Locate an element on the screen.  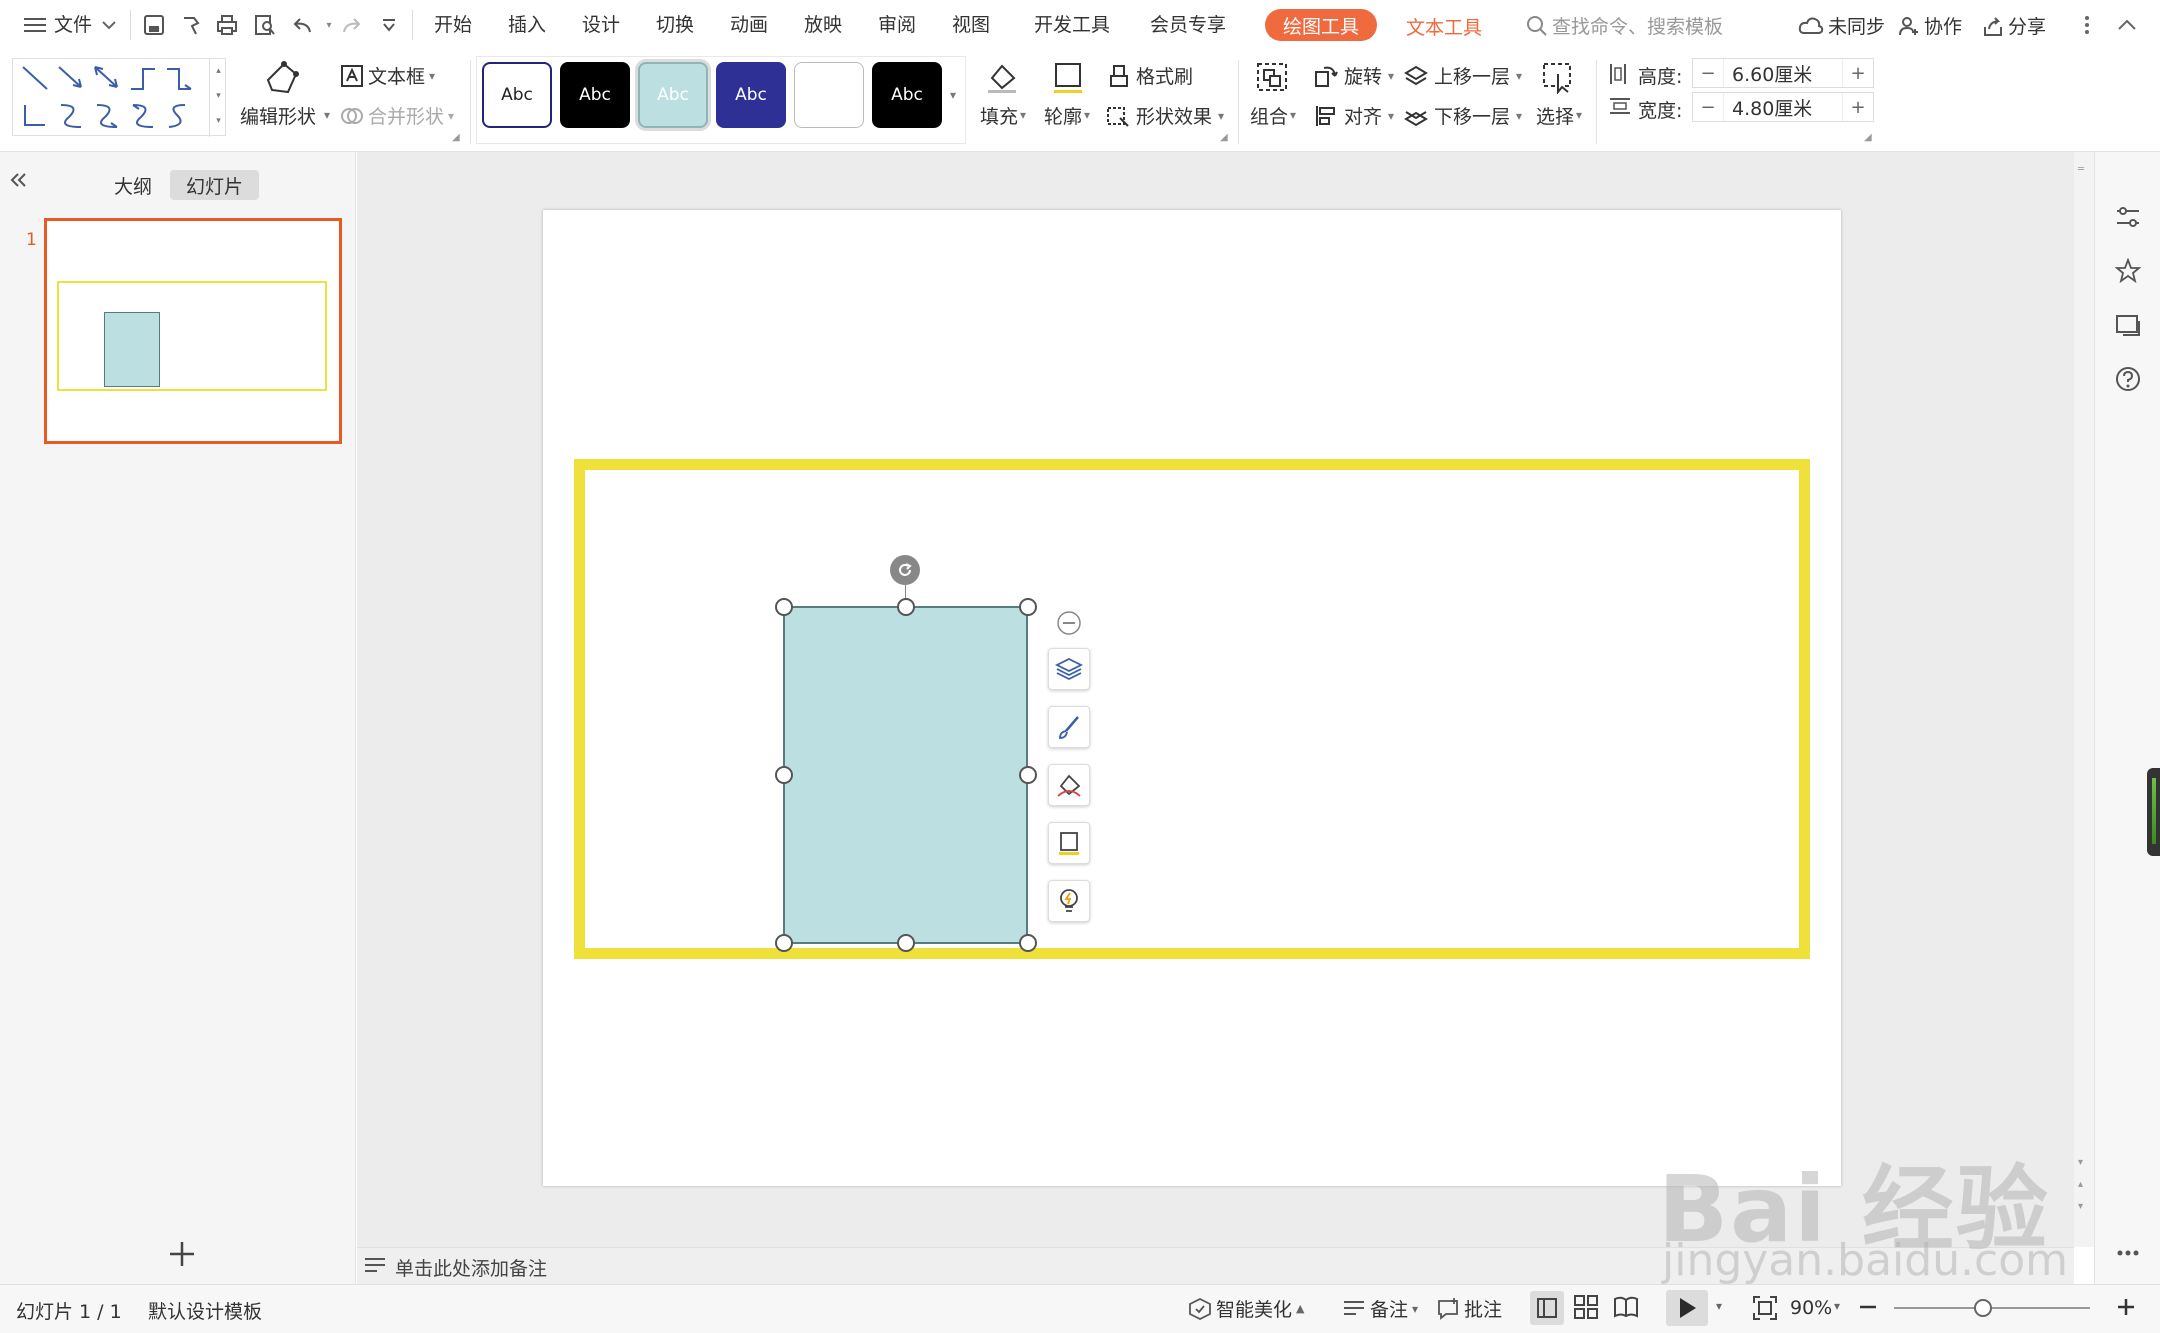
send-backward-button: 下移一层 ▾ is located at coordinates (1463, 115).